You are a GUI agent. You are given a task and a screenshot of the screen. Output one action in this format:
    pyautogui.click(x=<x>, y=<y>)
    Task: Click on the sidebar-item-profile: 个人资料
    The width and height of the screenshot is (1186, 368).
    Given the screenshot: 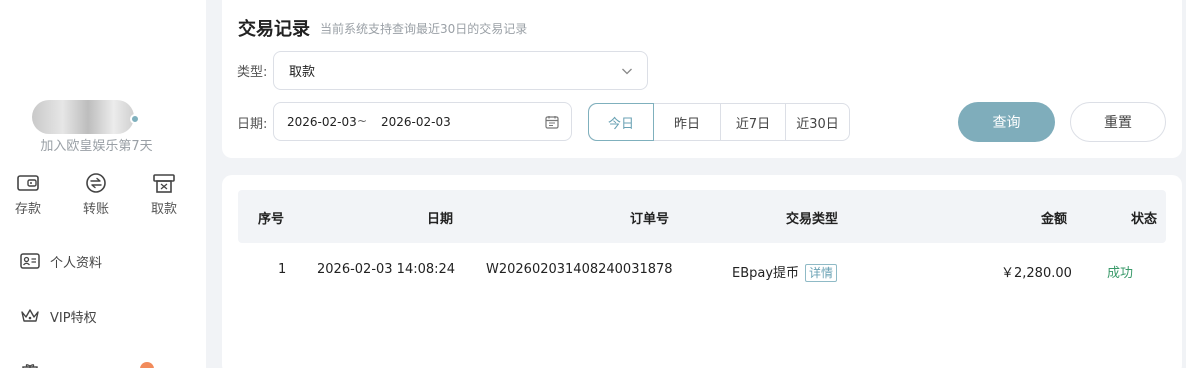 What is the action you would take?
    pyautogui.click(x=61, y=261)
    